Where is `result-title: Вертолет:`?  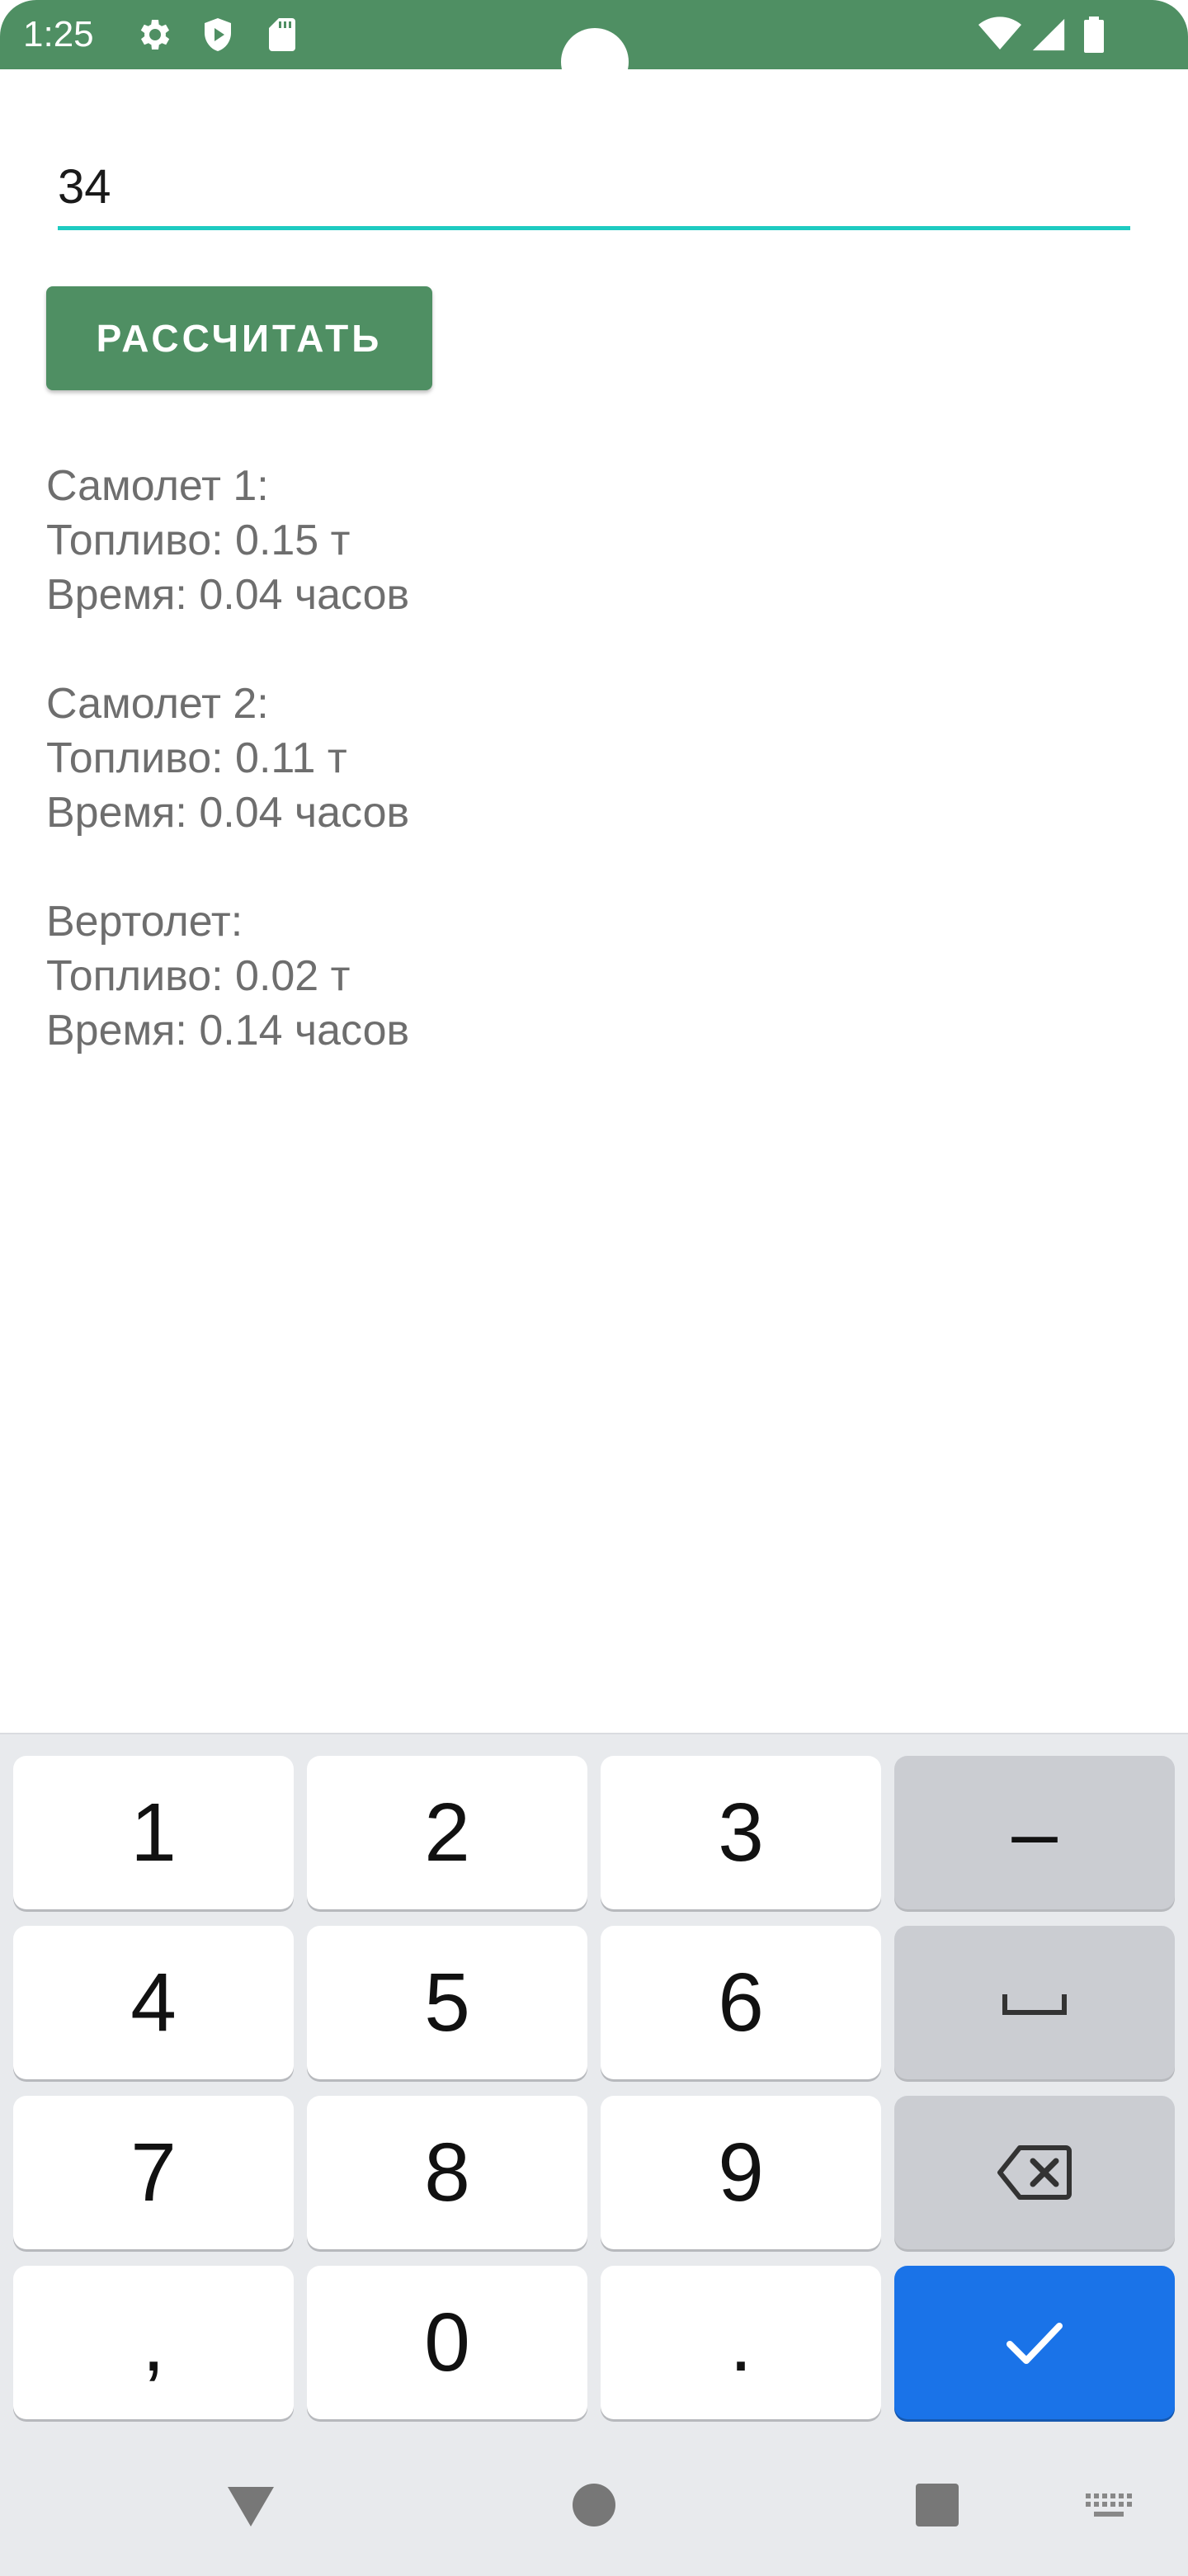 result-title: Вертолет: is located at coordinates (144, 922).